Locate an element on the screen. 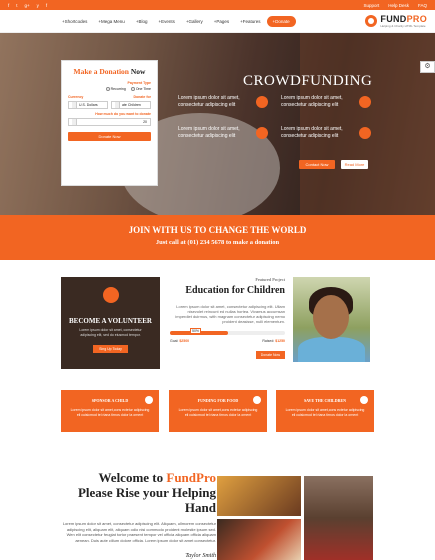 Image resolution: width=435 pixels, height=560 pixels. photo-collage is located at coordinates (295, 518).